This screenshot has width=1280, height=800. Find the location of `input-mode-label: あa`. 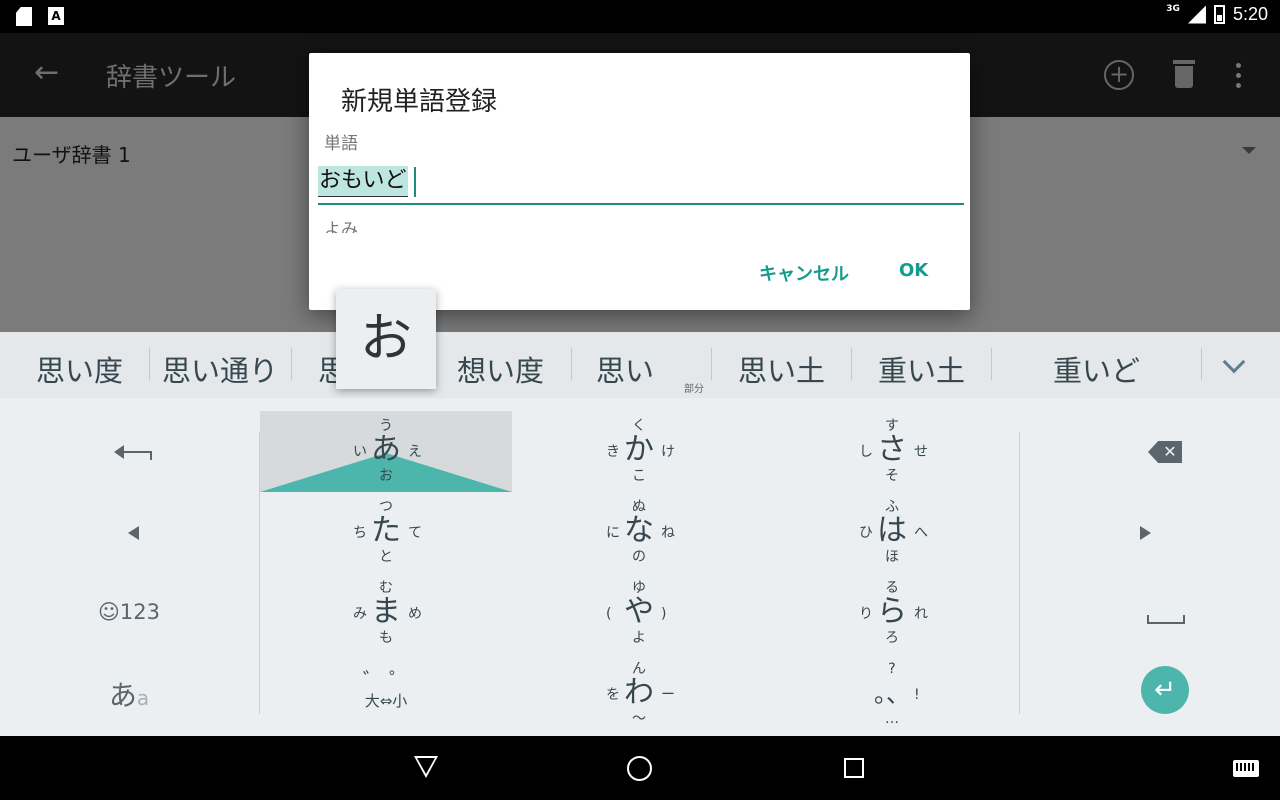

input-mode-label: あa is located at coordinates (129, 694).